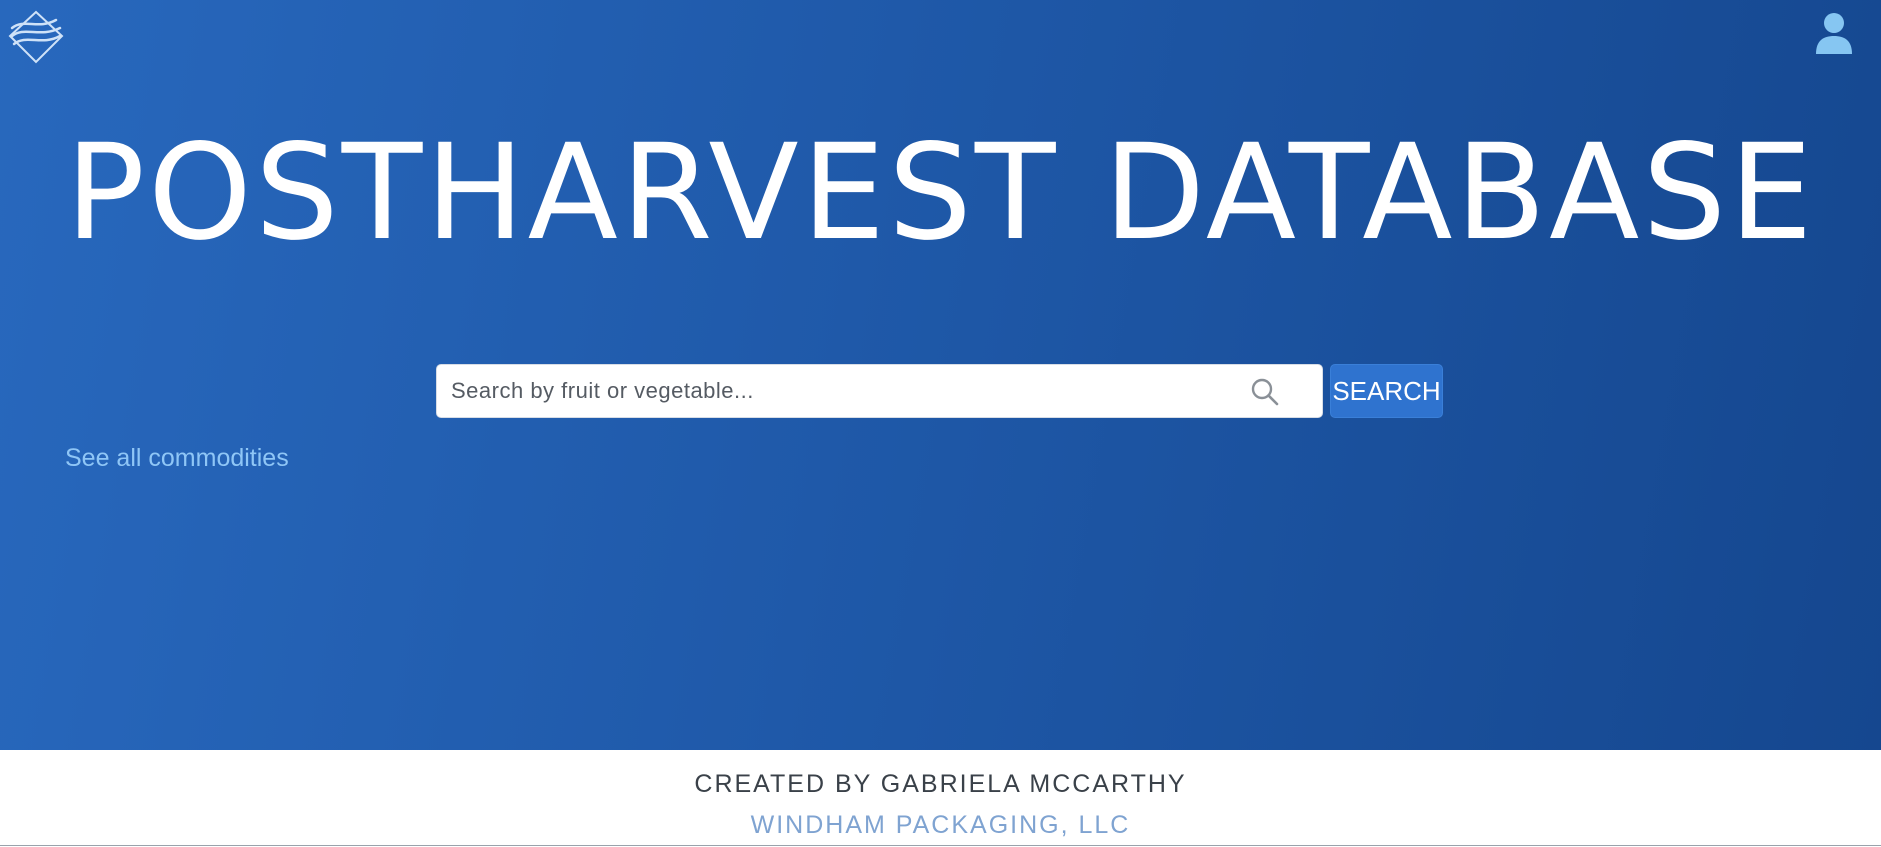  I want to click on wave-diamond-logo-icon, so click(36, 36).